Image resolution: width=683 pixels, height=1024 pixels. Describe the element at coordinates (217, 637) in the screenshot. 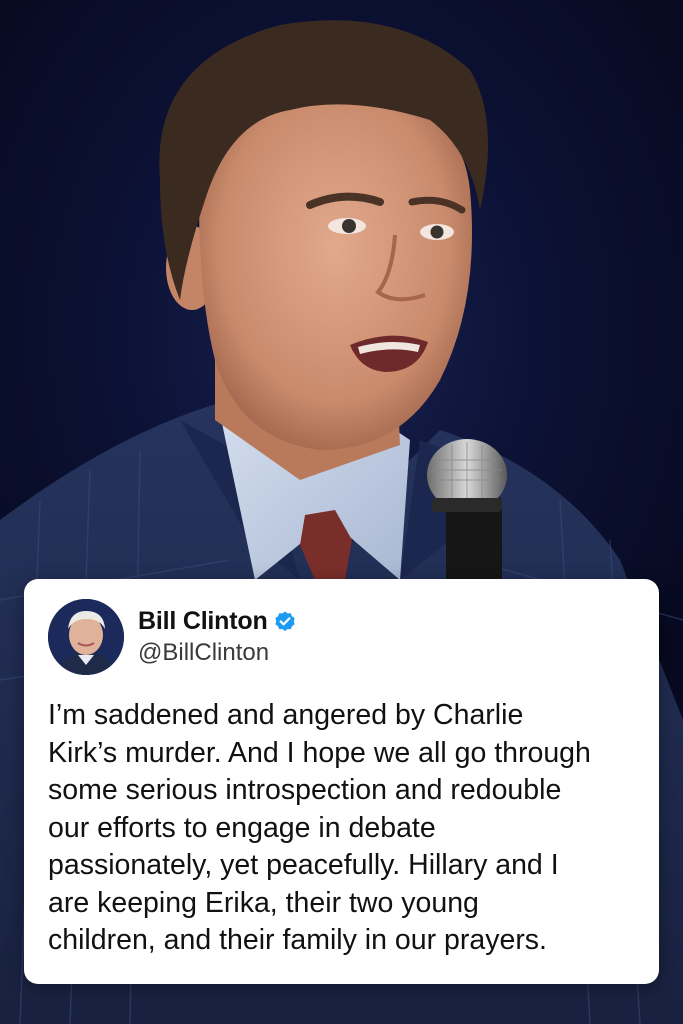

I see `author-info: Bill Clinton @BillClinton` at that location.